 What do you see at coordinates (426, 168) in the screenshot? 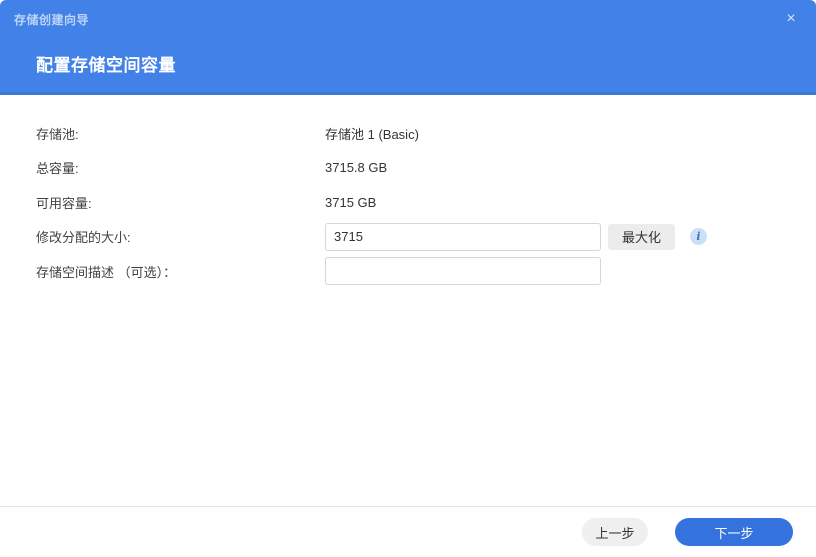
I see `total-capacity-row: 总容量: 3715.8 GB` at bounding box center [426, 168].